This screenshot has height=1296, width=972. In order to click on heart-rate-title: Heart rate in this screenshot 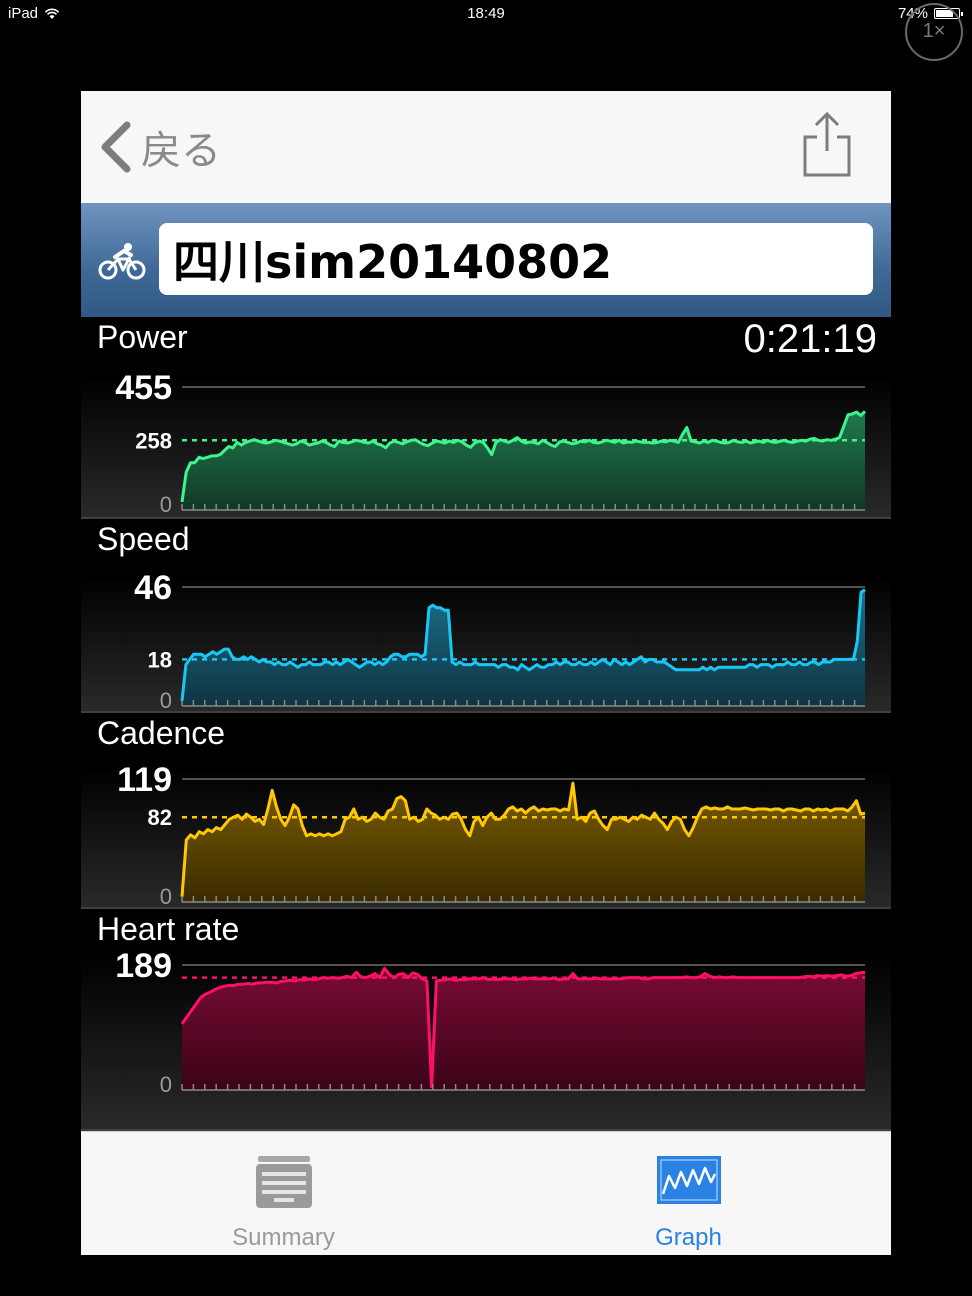, I will do `click(168, 929)`.